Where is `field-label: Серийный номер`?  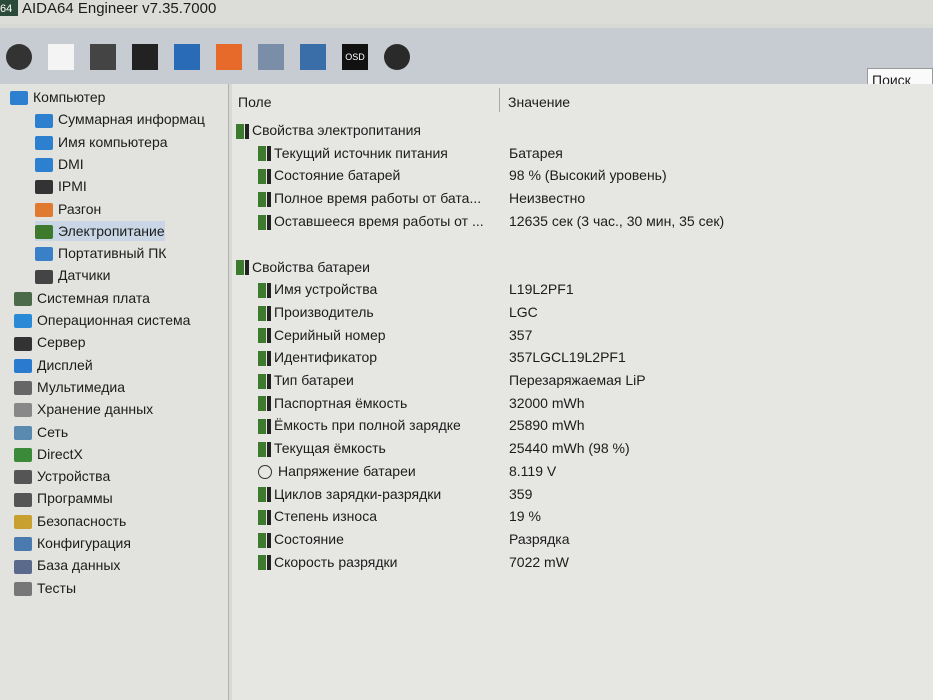 field-label: Серийный номер is located at coordinates (330, 334).